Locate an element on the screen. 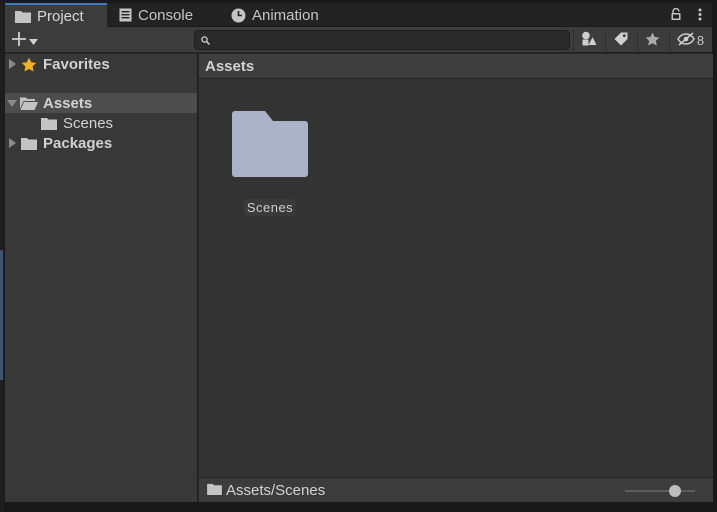 The height and width of the screenshot is (512, 717). tree-item-scenes: Scenes is located at coordinates (101, 123).